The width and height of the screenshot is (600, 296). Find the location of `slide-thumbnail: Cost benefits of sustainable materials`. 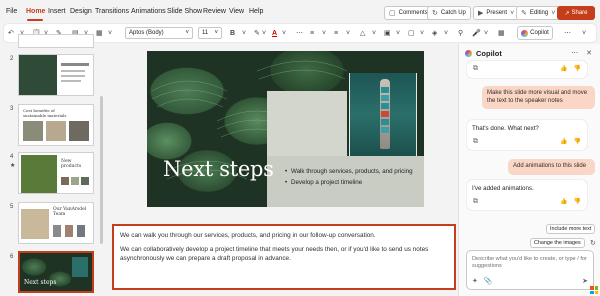

slide-thumbnail: Cost benefits of sustainable materials is located at coordinates (56, 125).